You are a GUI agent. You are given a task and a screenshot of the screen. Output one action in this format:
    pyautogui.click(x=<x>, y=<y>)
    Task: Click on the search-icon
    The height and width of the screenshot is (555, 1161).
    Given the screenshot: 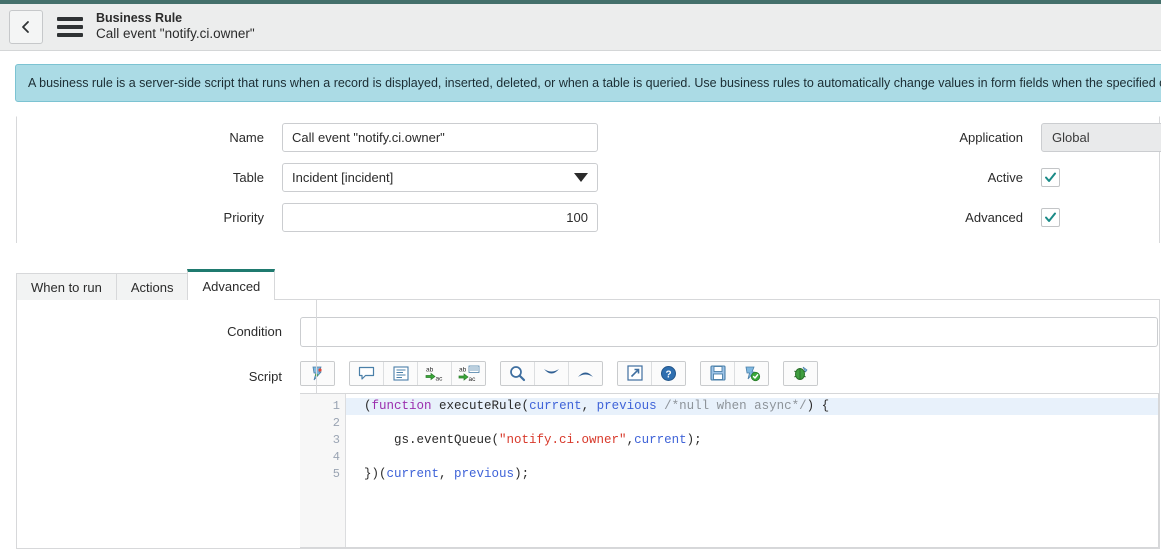 What is the action you would take?
    pyautogui.click(x=518, y=373)
    